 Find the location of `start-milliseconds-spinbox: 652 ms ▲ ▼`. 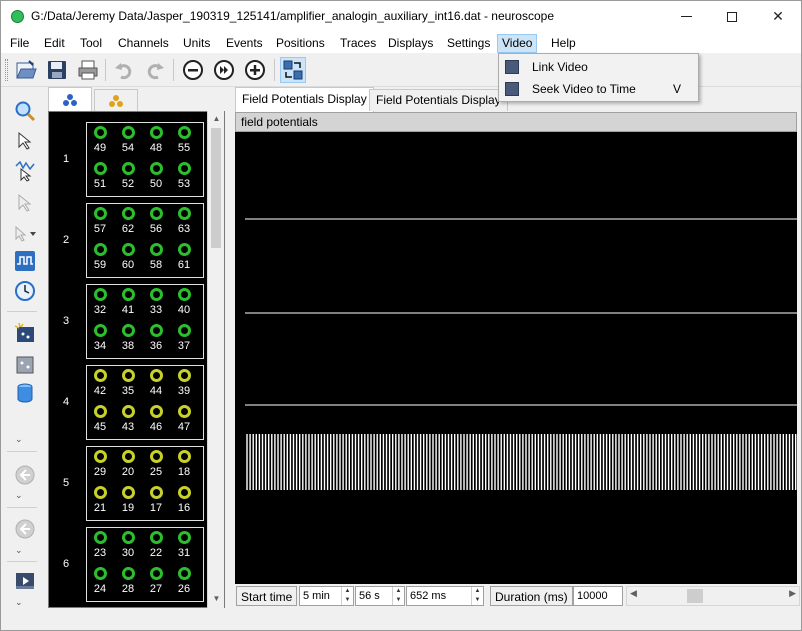

start-milliseconds-spinbox: 652 ms ▲ ▼ is located at coordinates (445, 596).